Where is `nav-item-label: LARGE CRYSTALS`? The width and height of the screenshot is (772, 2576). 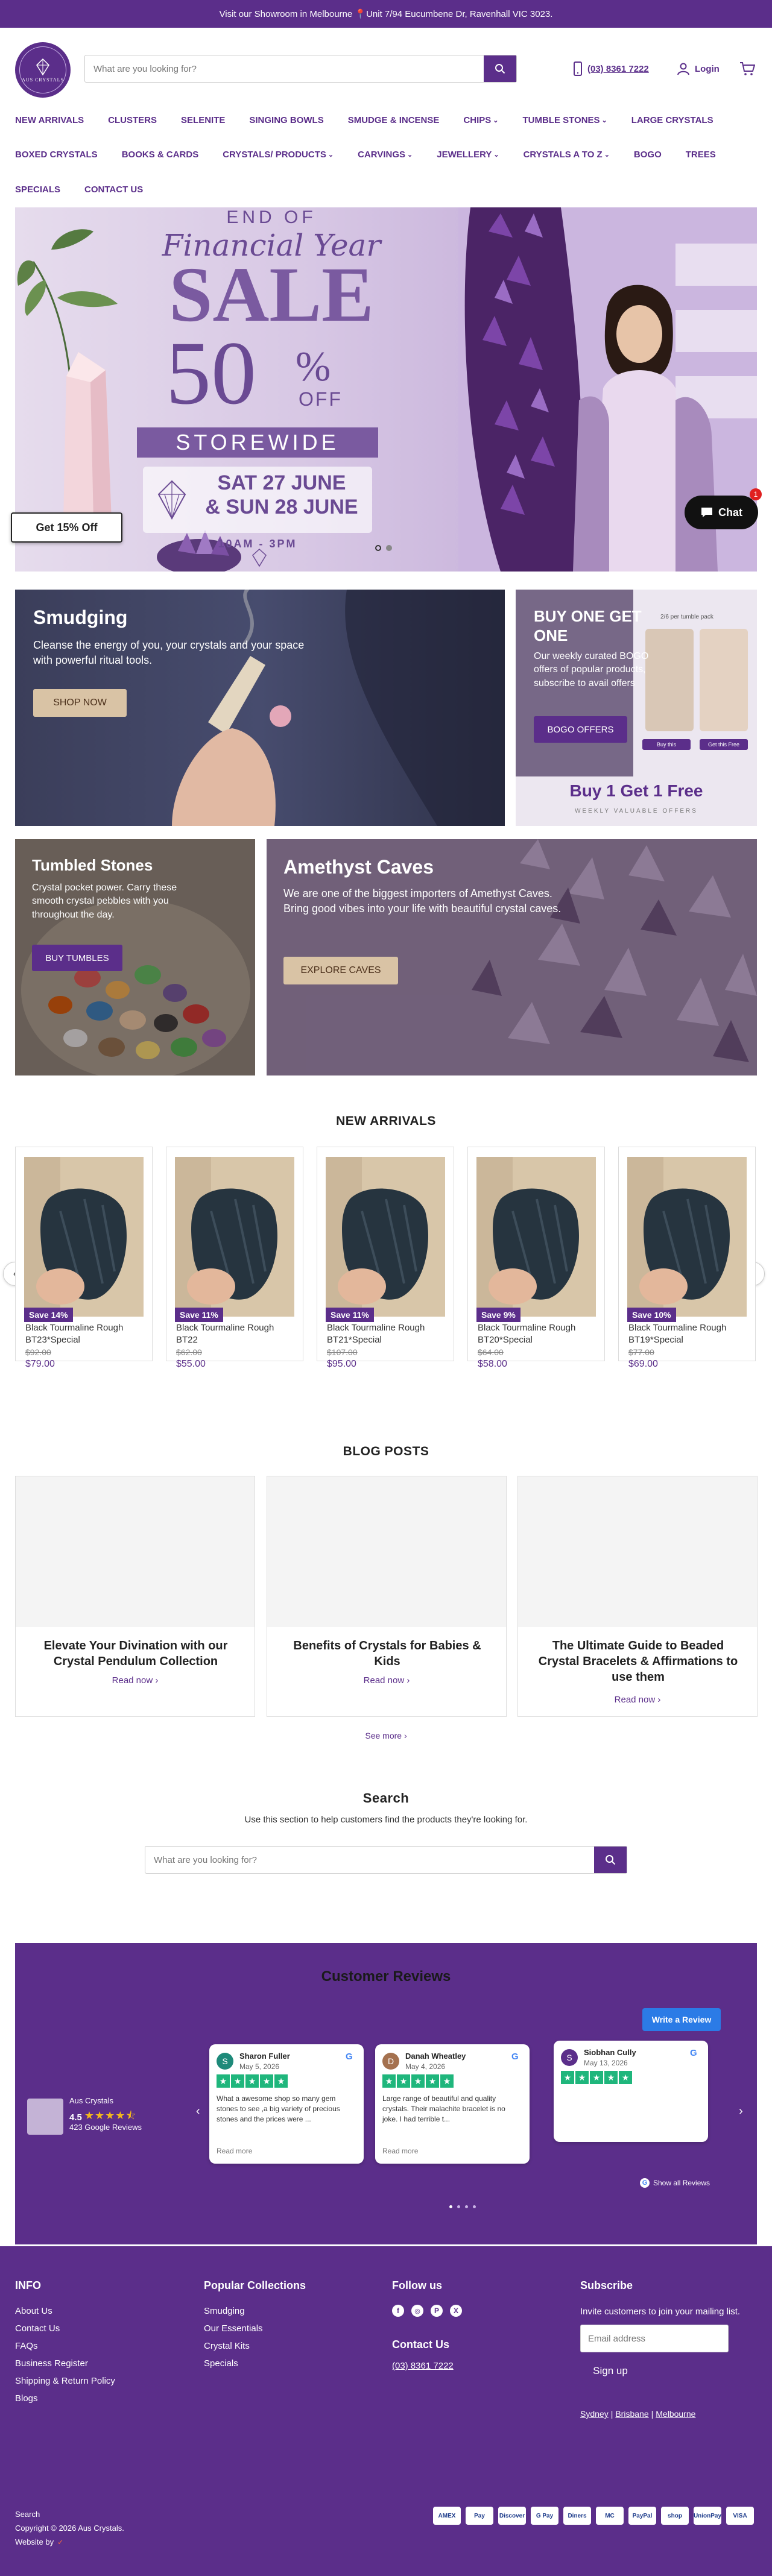 nav-item-label: LARGE CRYSTALS is located at coordinates (672, 120).